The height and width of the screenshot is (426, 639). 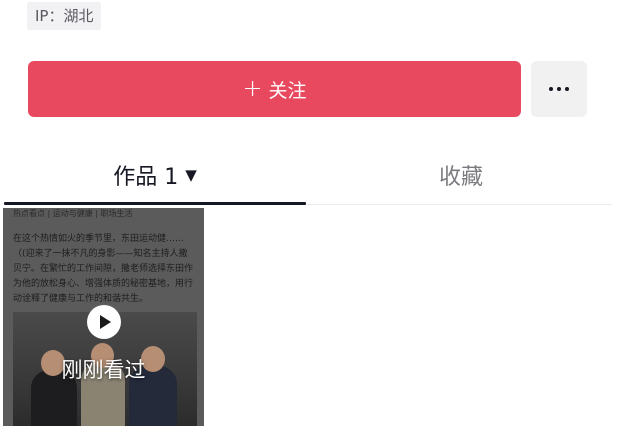 What do you see at coordinates (155, 203) in the screenshot?
I see `active-tab-indicator` at bounding box center [155, 203].